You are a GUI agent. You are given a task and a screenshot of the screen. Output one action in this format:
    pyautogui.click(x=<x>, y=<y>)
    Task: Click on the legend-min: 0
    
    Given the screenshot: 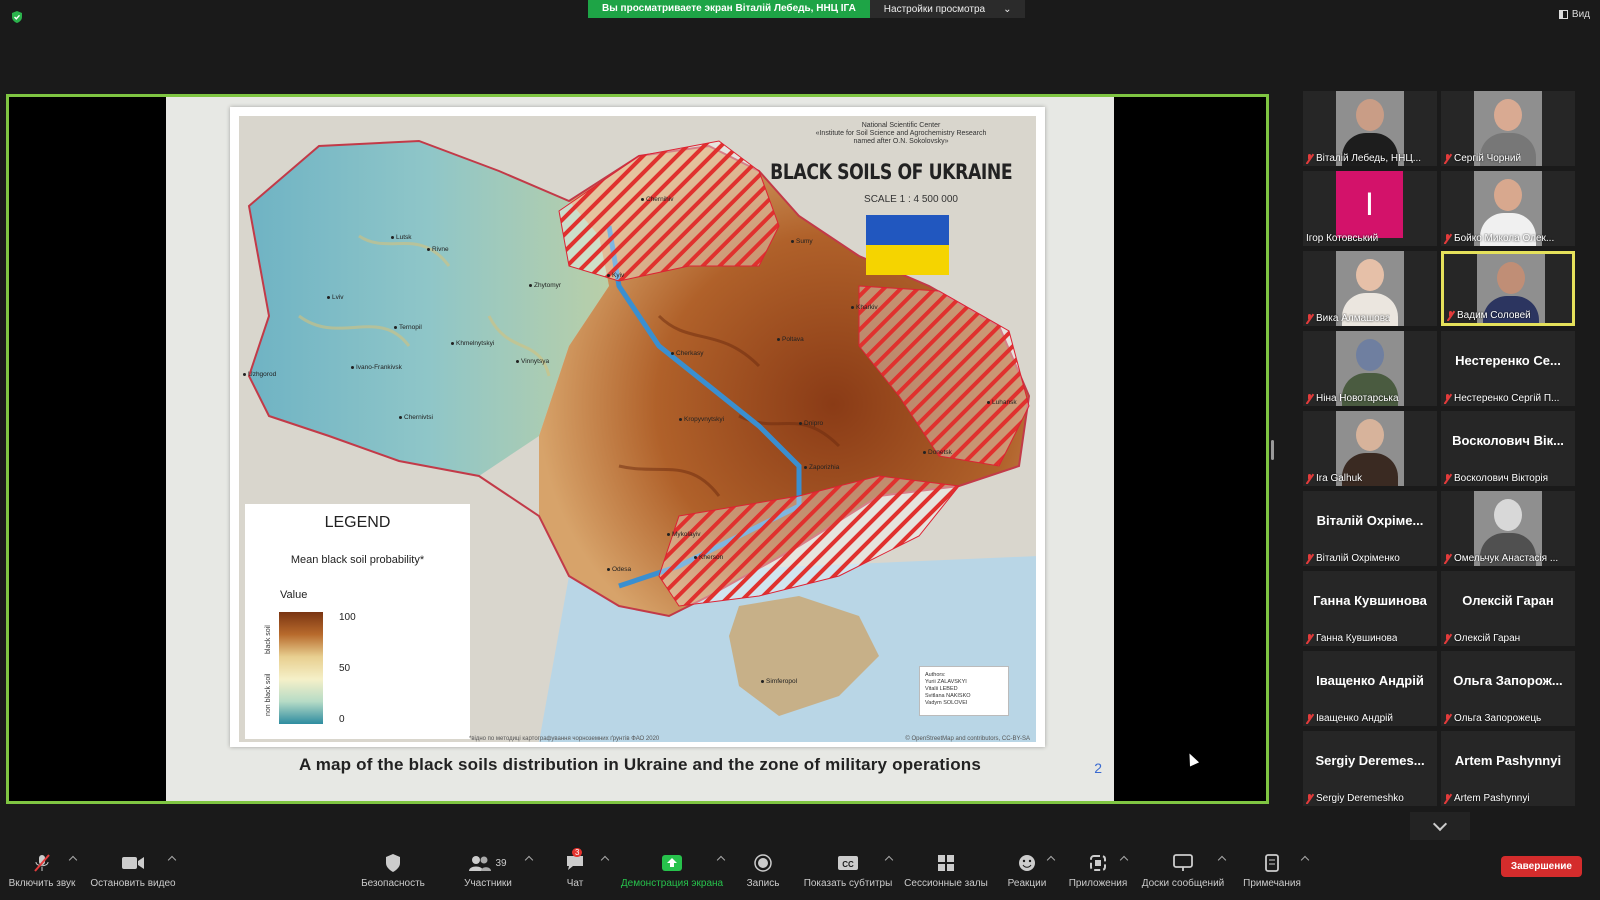 What is the action you would take?
    pyautogui.click(x=342, y=719)
    